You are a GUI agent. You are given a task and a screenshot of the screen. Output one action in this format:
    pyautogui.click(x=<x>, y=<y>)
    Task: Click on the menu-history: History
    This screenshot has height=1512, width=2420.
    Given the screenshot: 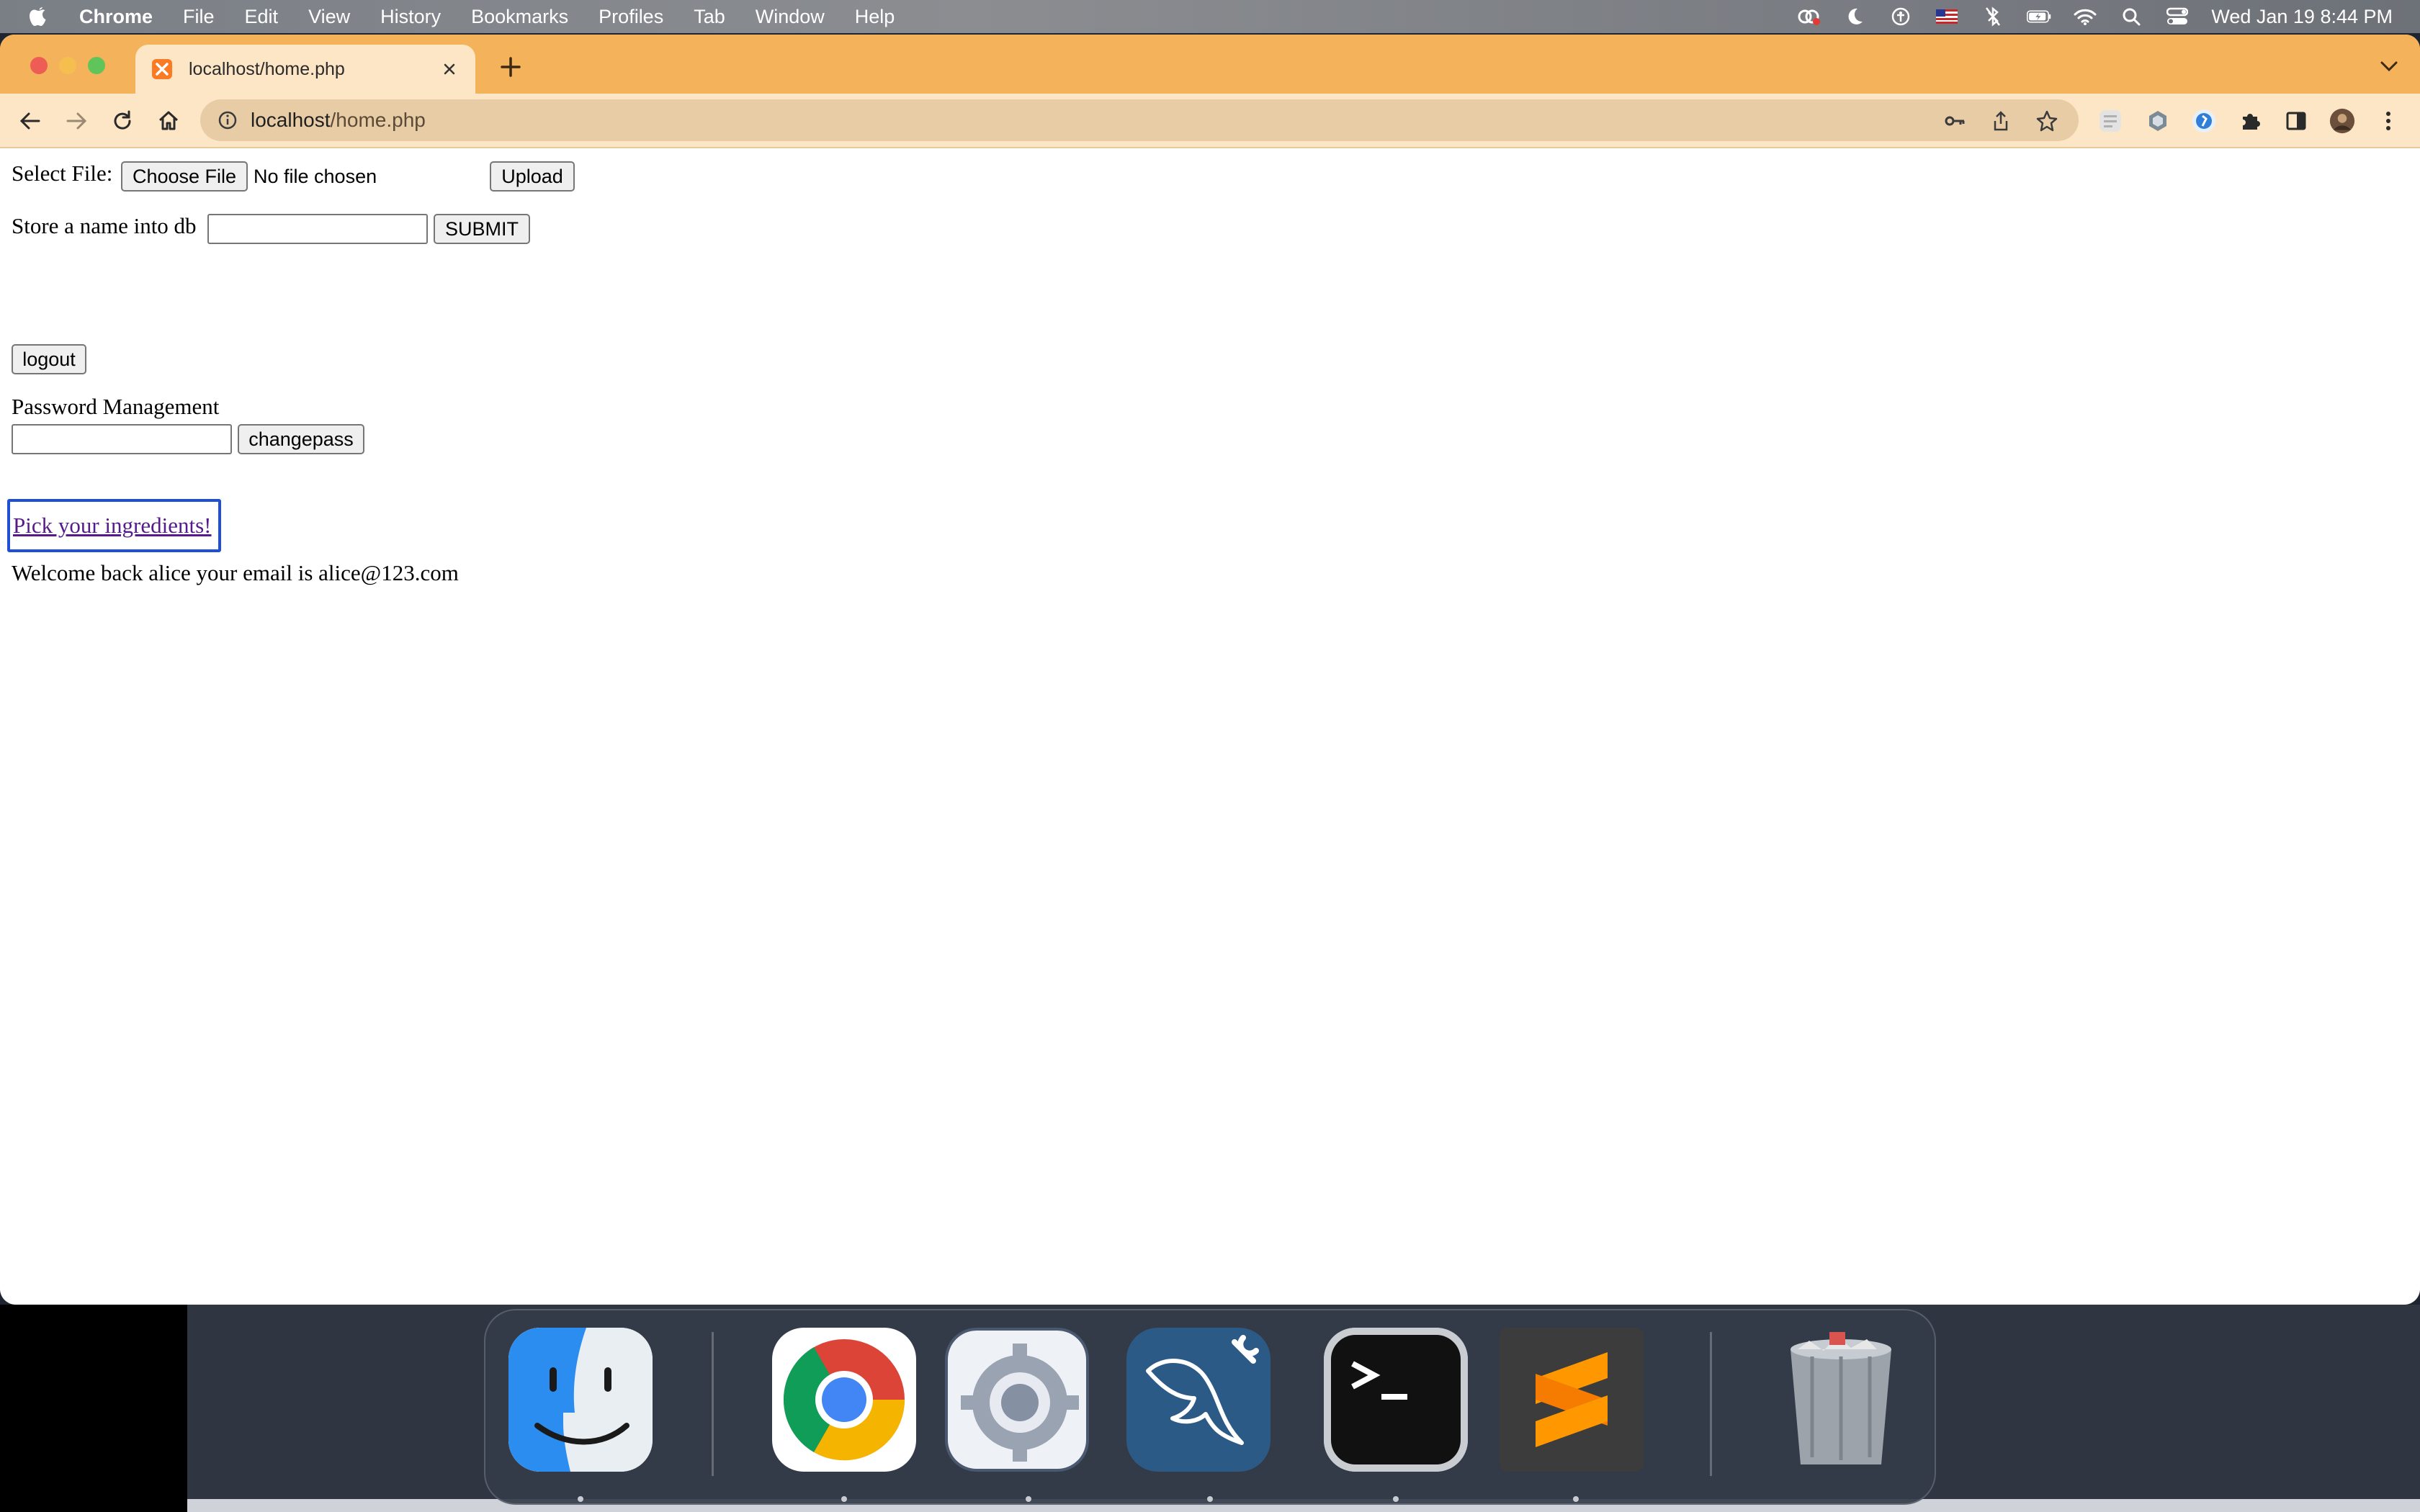 What is the action you would take?
    pyautogui.click(x=410, y=17)
    